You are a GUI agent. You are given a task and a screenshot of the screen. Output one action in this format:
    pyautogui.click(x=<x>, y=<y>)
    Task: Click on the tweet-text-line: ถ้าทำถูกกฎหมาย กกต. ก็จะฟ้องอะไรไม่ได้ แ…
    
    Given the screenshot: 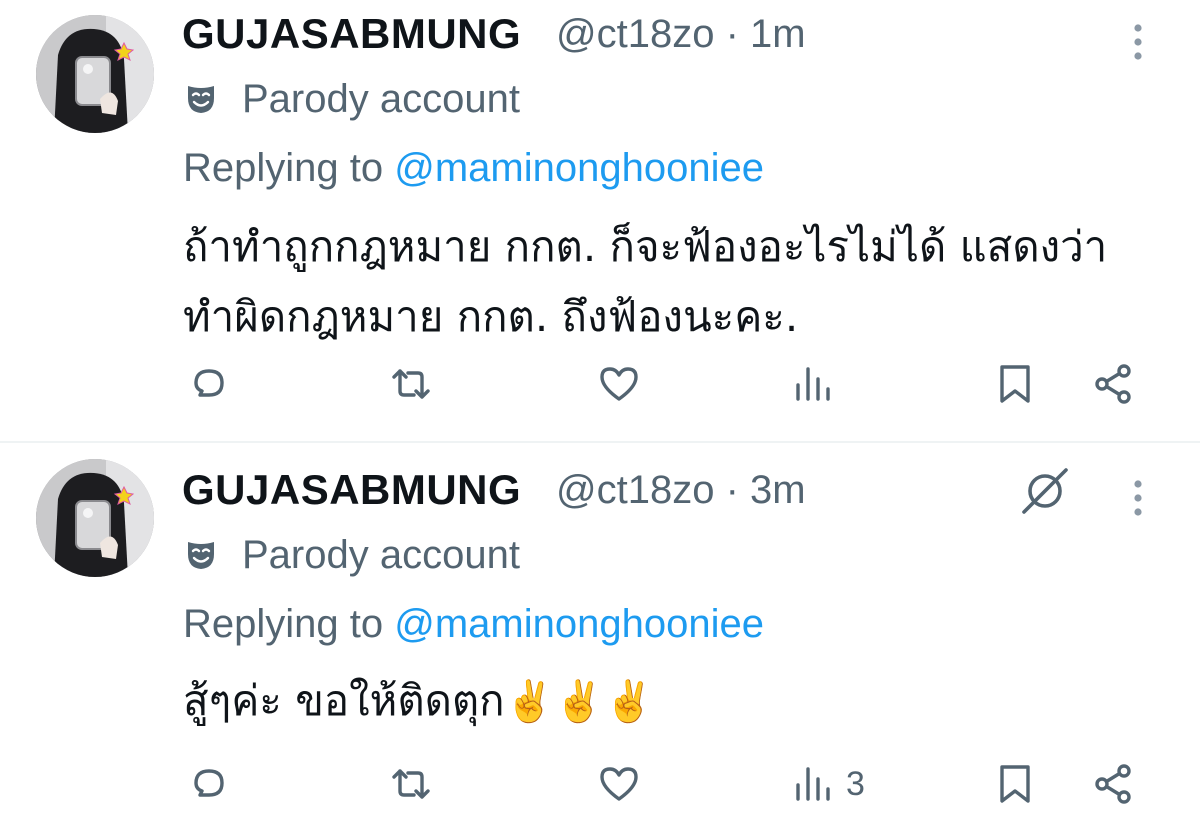 What is the action you would take?
    pyautogui.click(x=645, y=246)
    